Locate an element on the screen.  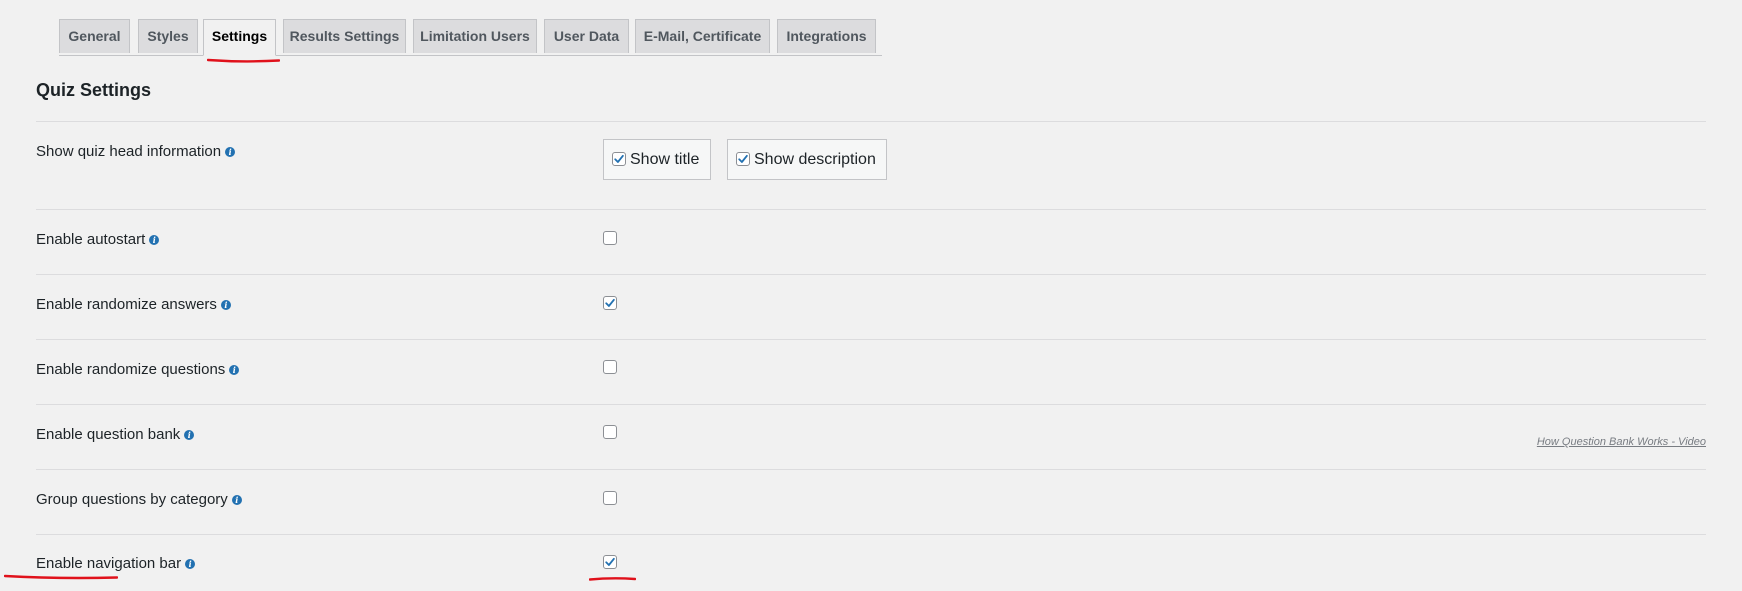
tab-user-data: User Data is located at coordinates (586, 36).